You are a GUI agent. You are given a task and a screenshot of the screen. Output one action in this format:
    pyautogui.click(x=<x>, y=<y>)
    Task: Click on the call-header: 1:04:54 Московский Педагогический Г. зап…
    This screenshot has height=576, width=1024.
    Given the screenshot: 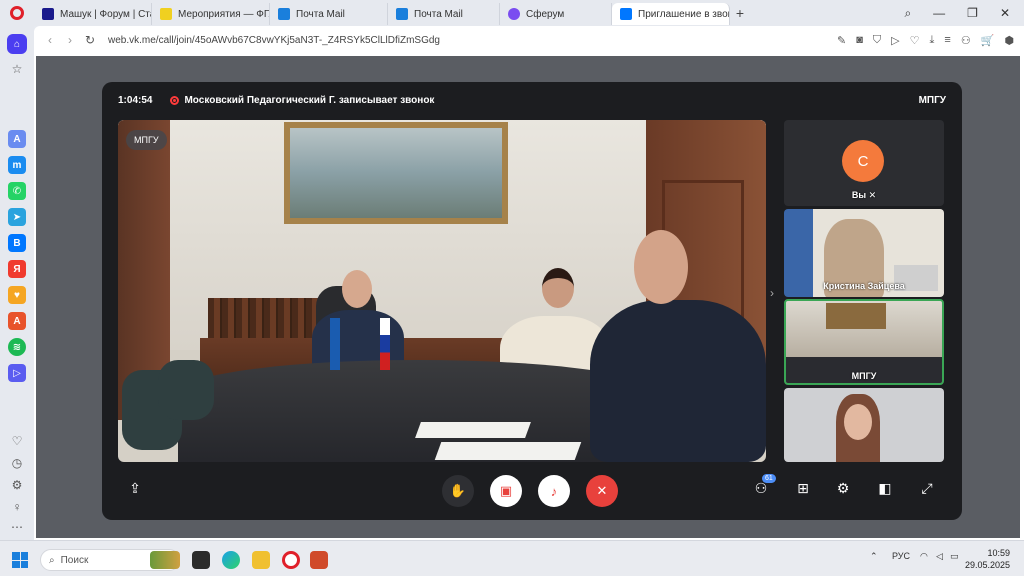 What is the action you would take?
    pyautogui.click(x=532, y=100)
    